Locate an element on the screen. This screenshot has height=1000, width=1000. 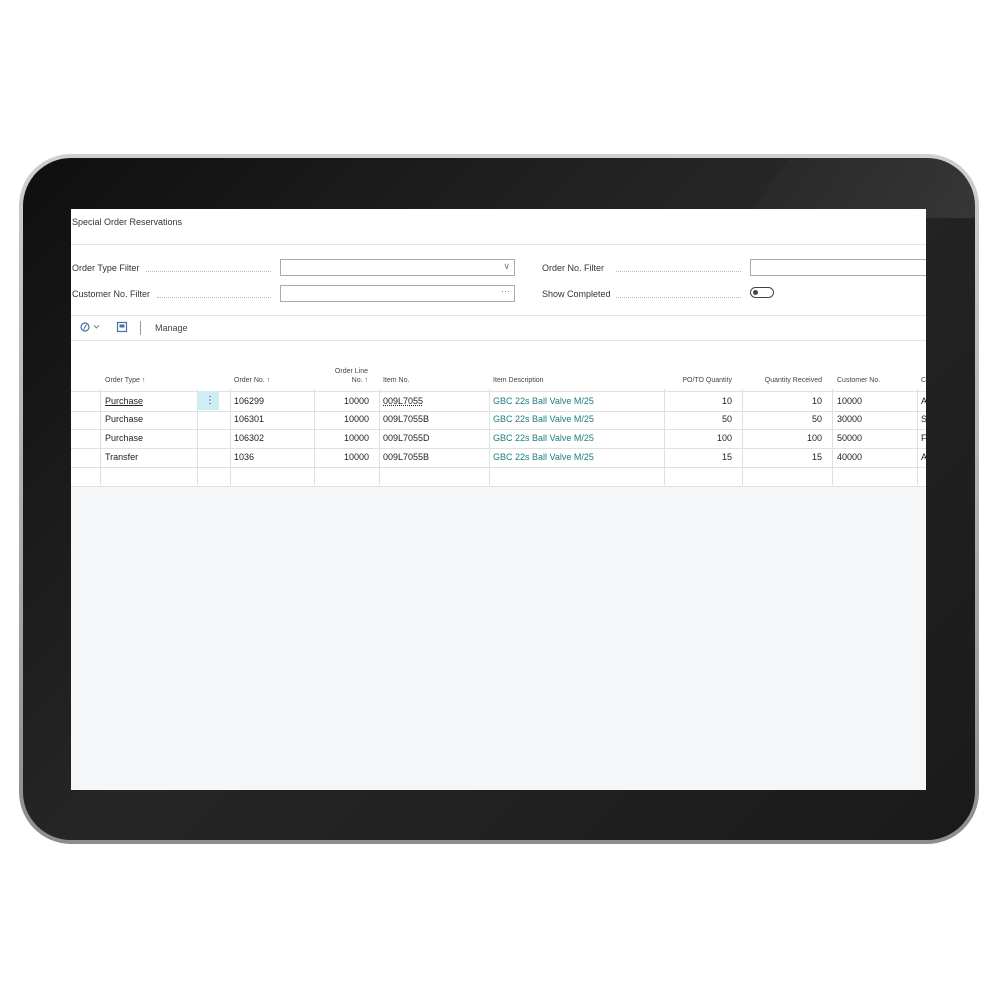
cell-po-to-quantity: 50 is located at coordinates (726, 419).